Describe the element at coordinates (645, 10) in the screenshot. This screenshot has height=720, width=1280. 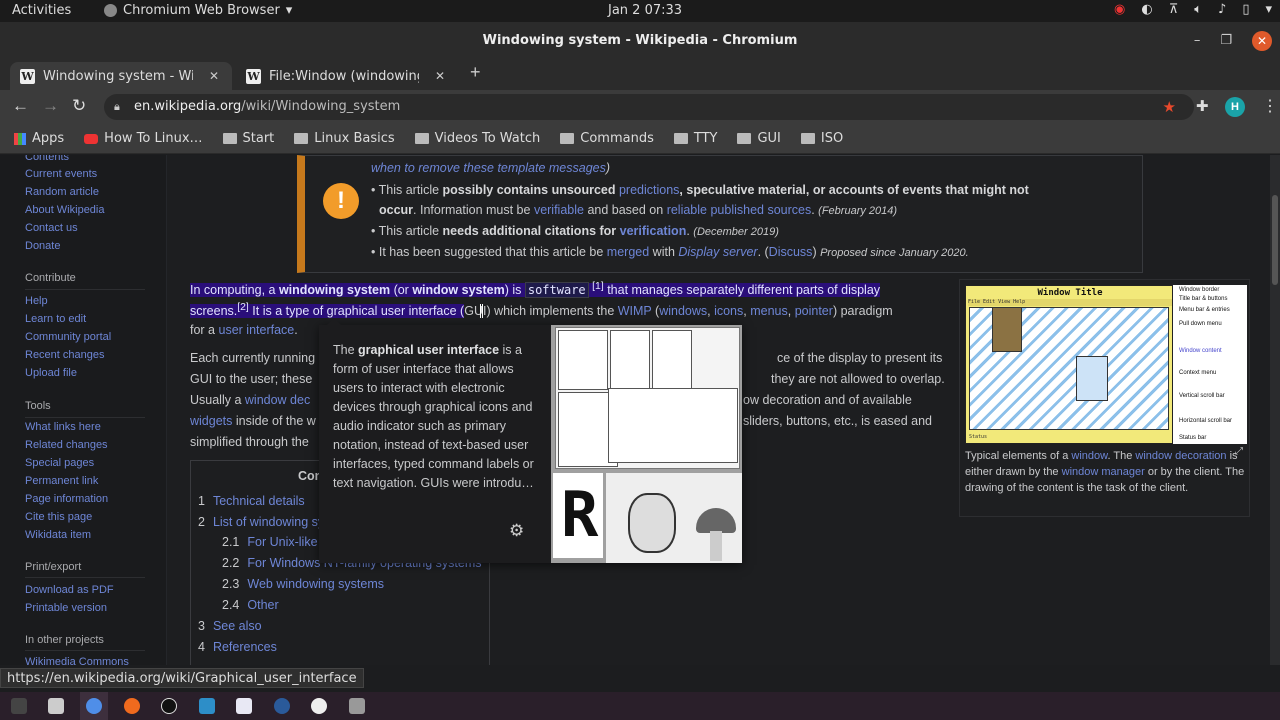
I see `clock: Jan 2 07:33` at that location.